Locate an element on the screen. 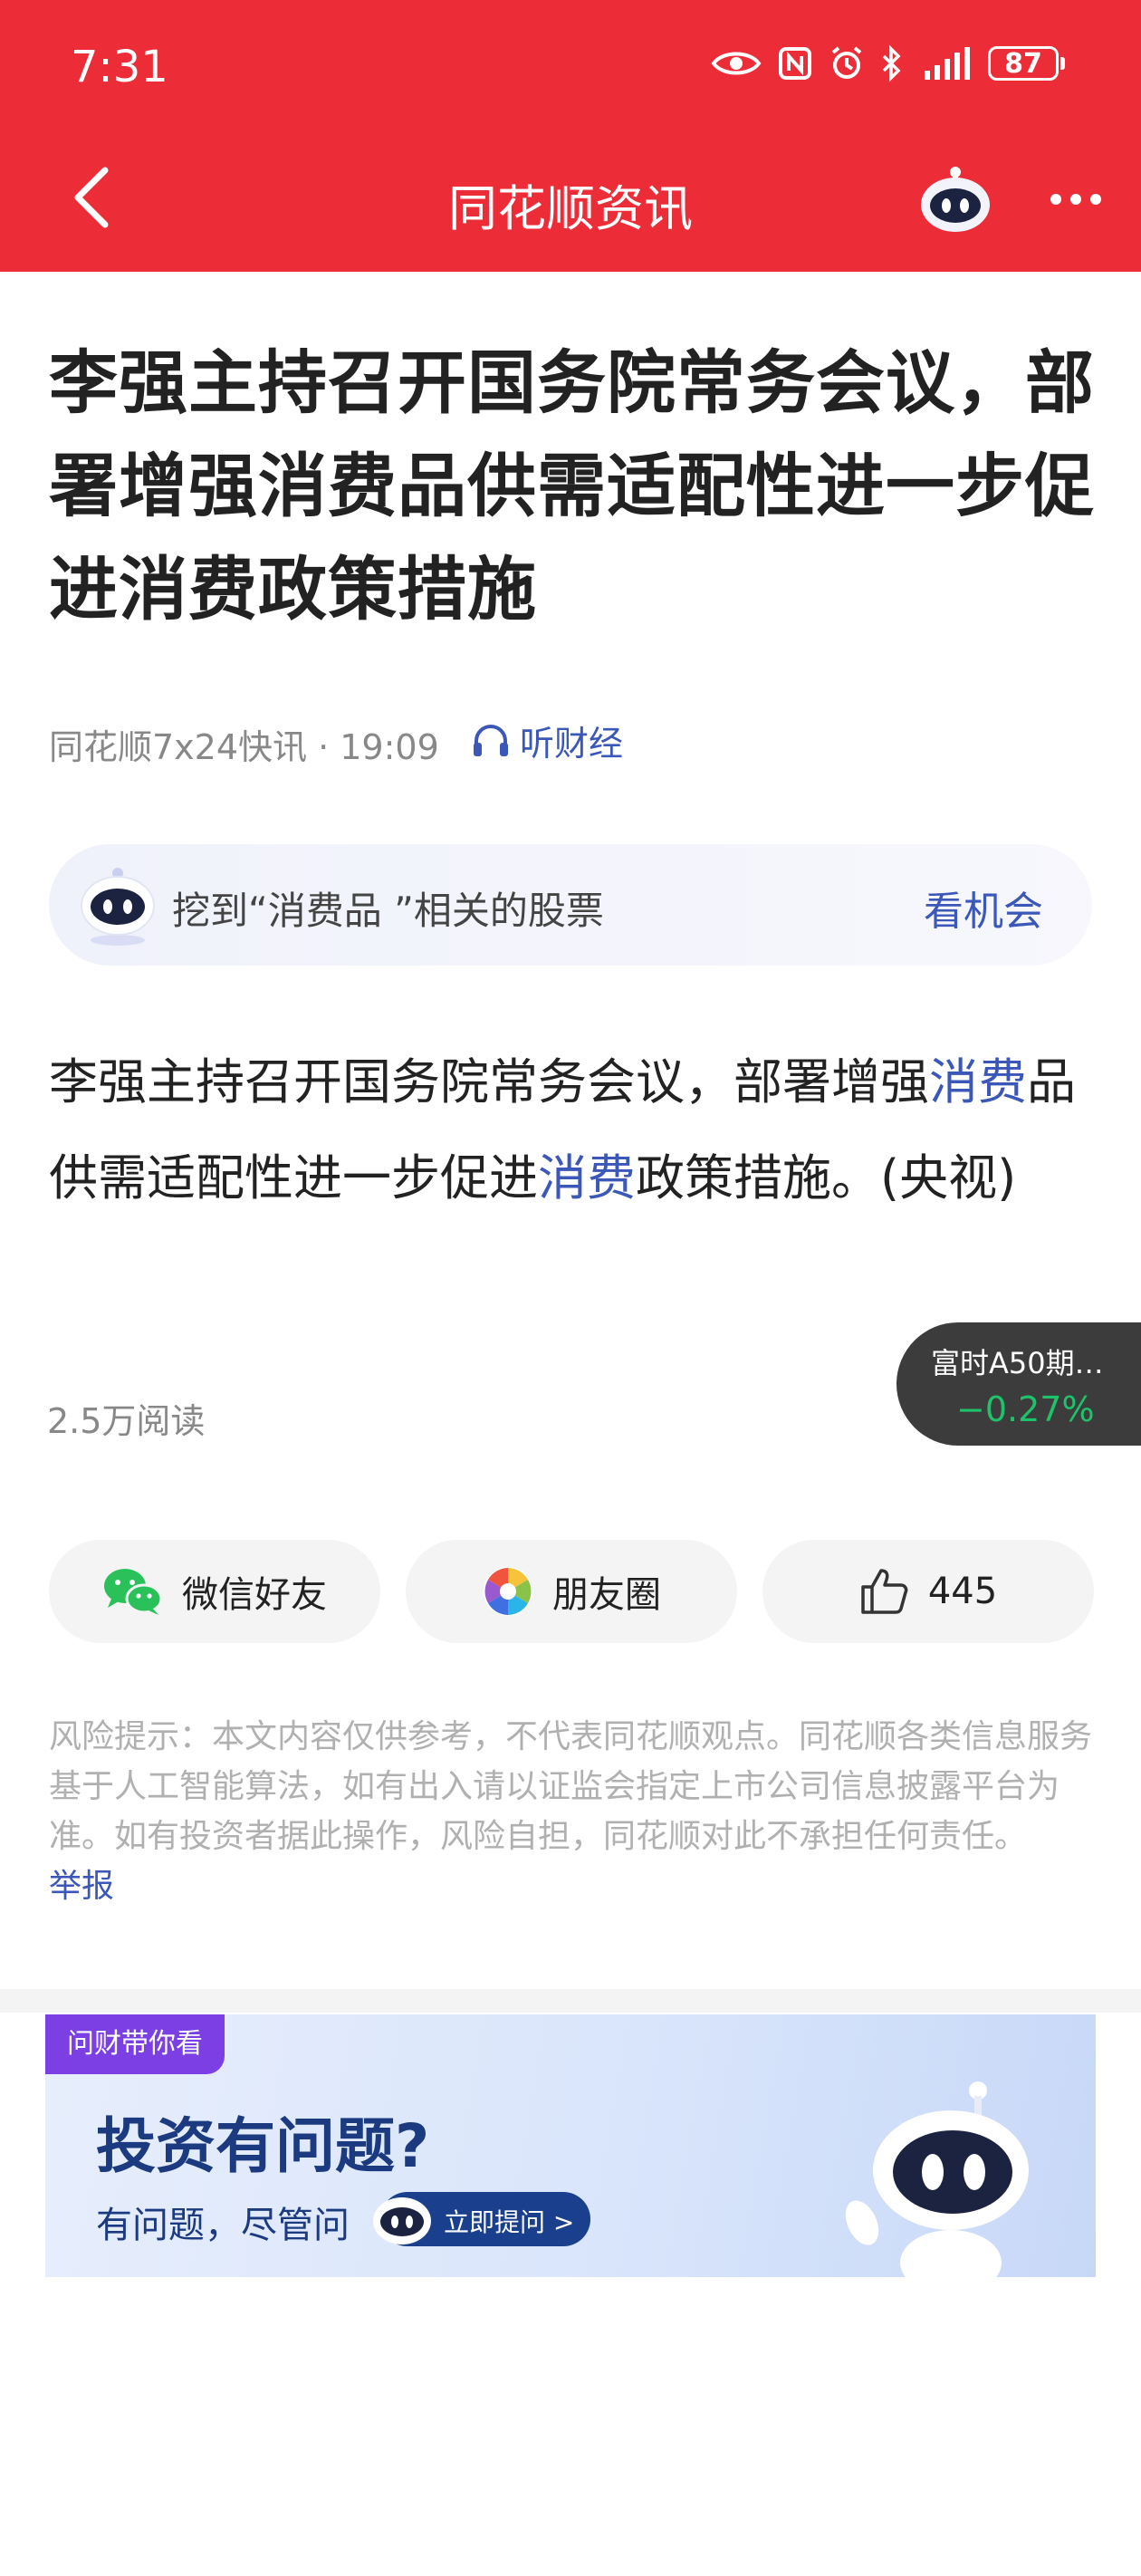  ai-assistant-button is located at coordinates (955, 199).